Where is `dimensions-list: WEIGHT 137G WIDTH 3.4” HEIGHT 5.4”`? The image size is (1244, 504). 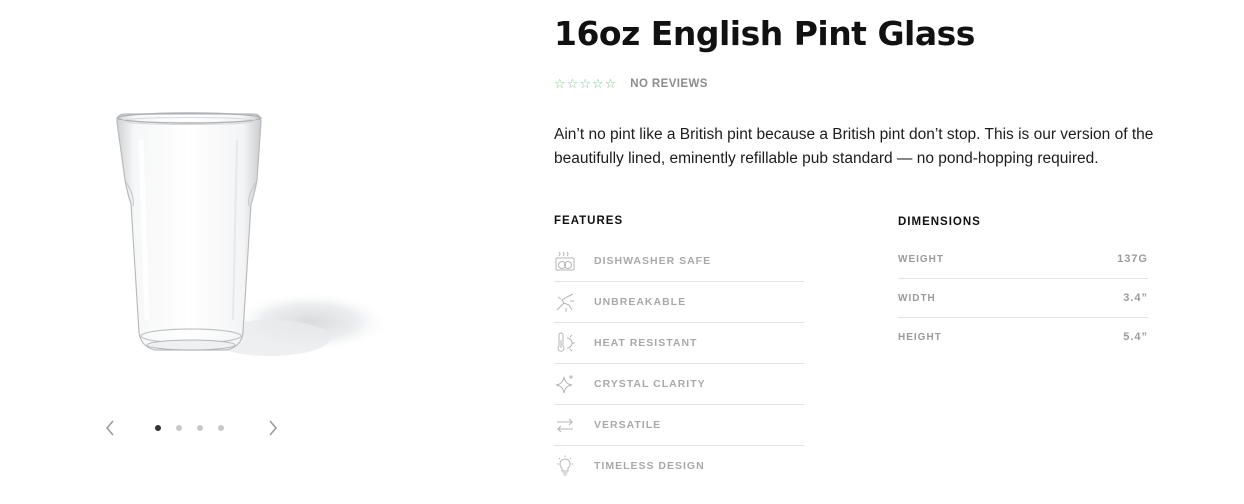 dimensions-list: WEIGHT 137G WIDTH 3.4” HEIGHT 5.4” is located at coordinates (1023, 298).